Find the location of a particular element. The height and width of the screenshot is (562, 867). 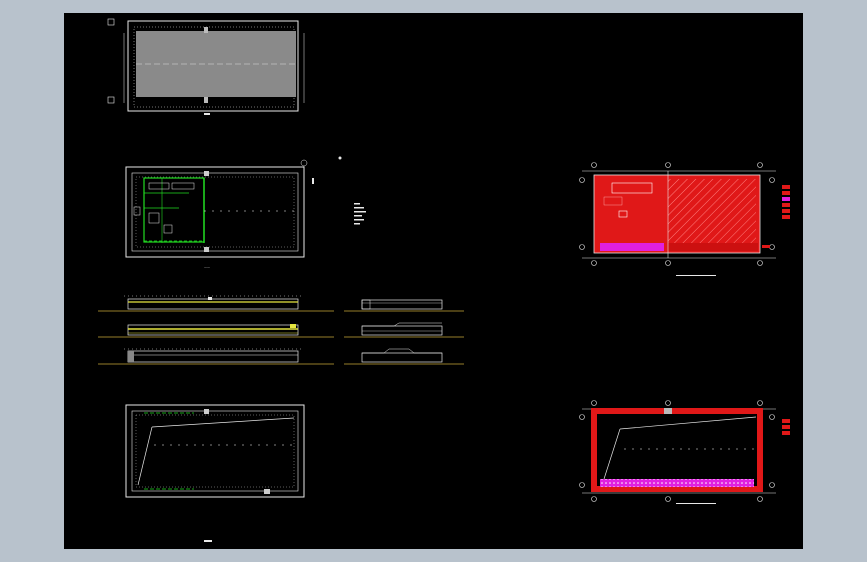

floor-plan-1: —— is located at coordinates (233, 213).